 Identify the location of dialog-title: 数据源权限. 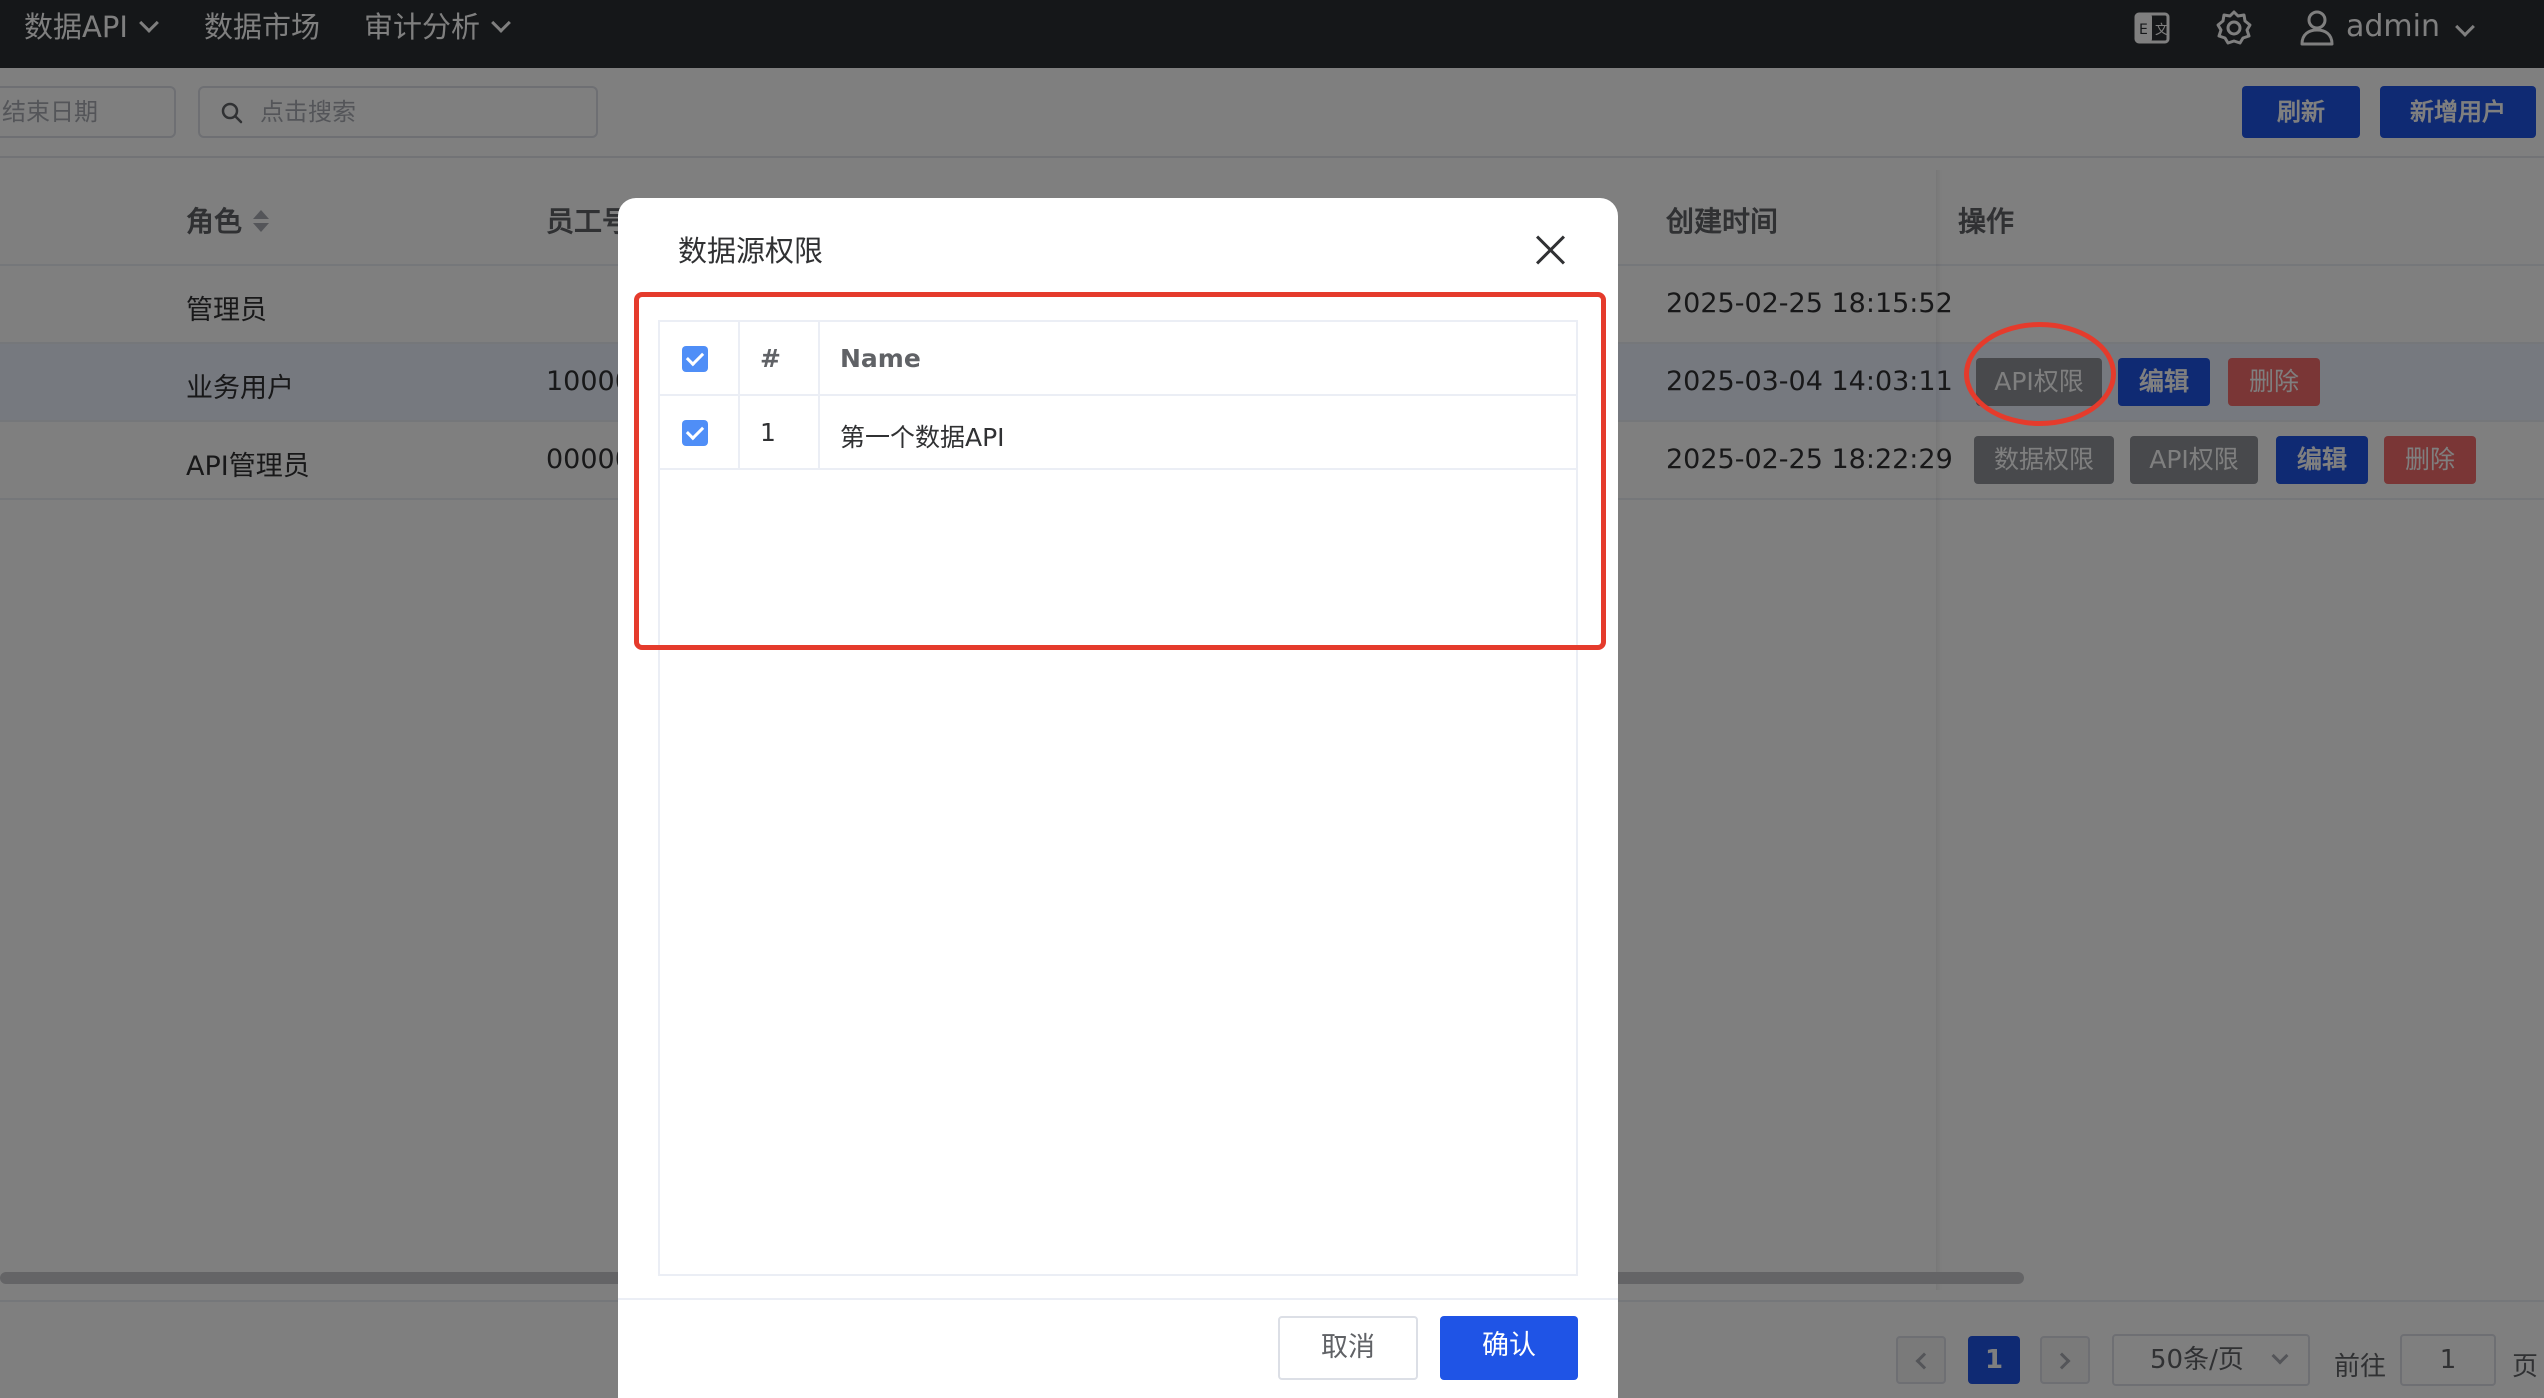
(751, 251).